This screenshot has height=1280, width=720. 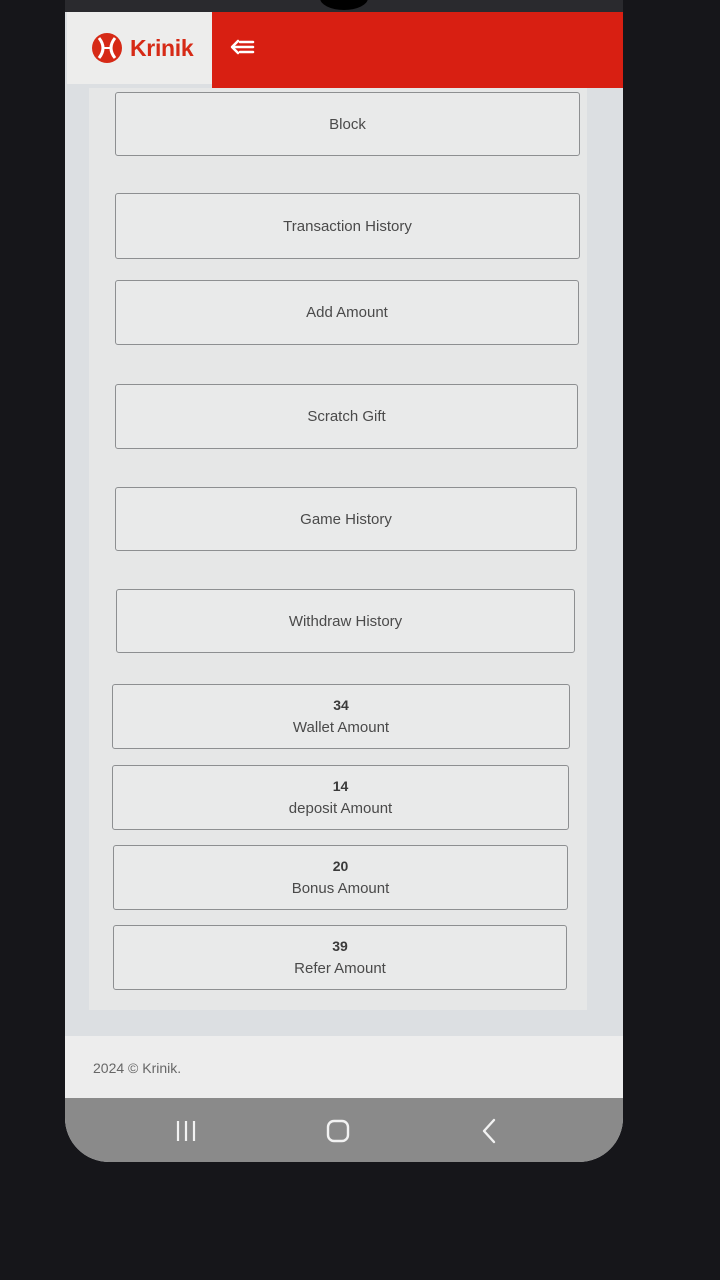 What do you see at coordinates (107, 48) in the screenshot?
I see `krinik-logo-icon` at bounding box center [107, 48].